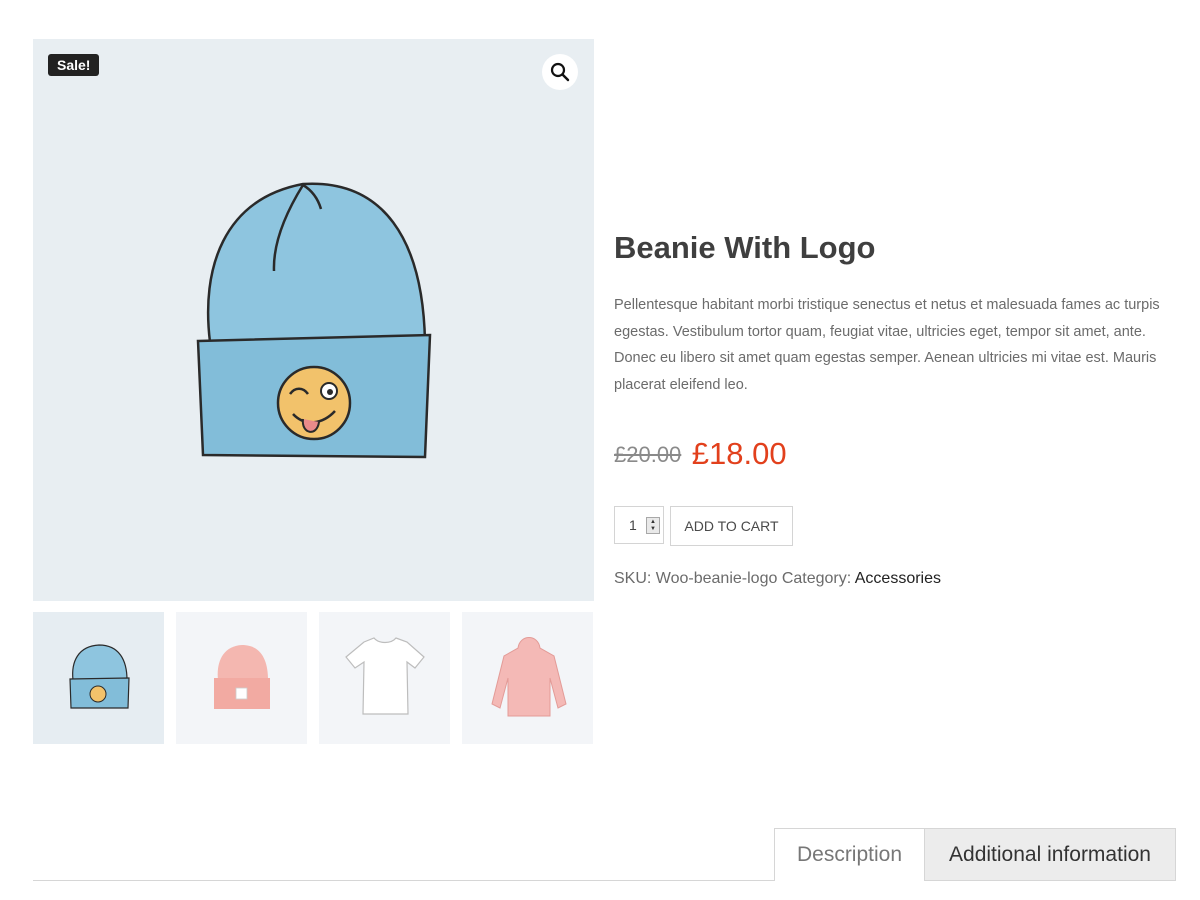  I want to click on zoom-button, so click(560, 72).